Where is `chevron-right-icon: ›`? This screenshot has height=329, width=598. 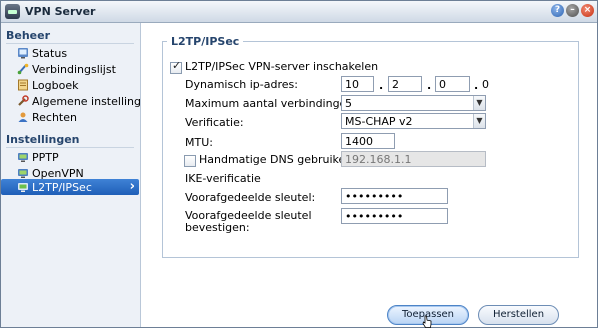
chevron-right-icon: › is located at coordinates (132, 186).